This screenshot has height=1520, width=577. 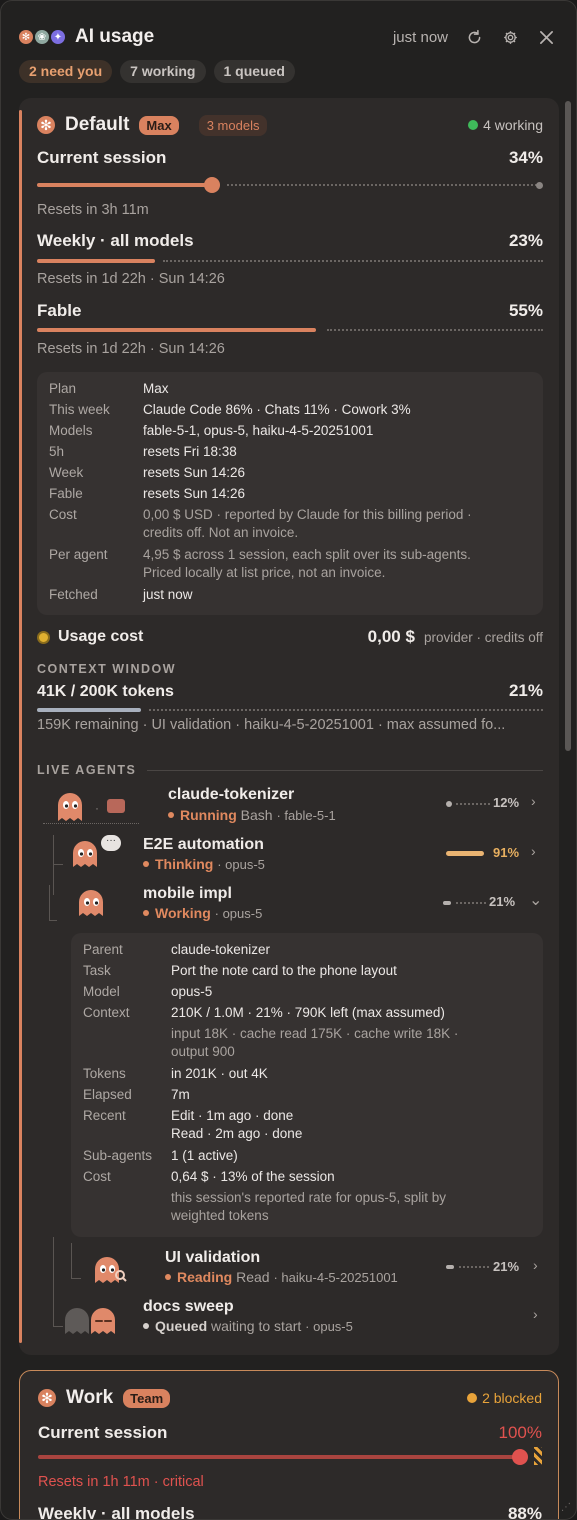 What do you see at coordinates (163, 71) in the screenshot?
I see `chip-working: 7 working` at bounding box center [163, 71].